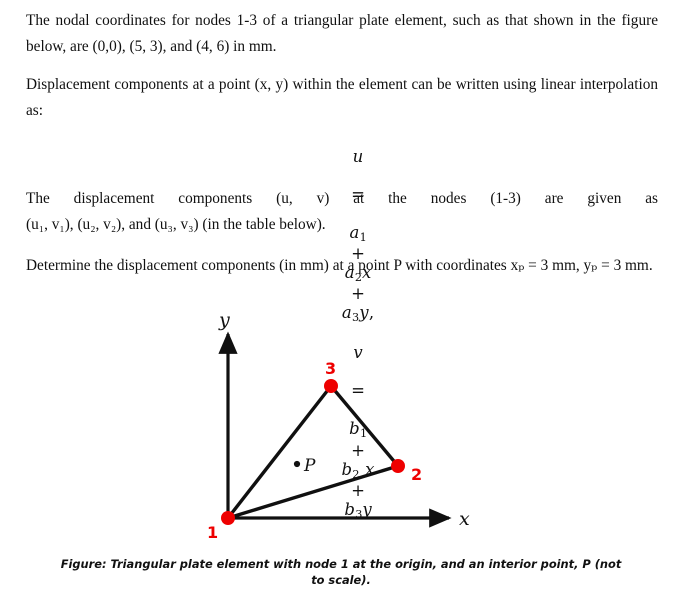 The width and height of the screenshot is (683, 609). Describe the element at coordinates (331, 386) in the screenshot. I see `node-3-marker` at that location.